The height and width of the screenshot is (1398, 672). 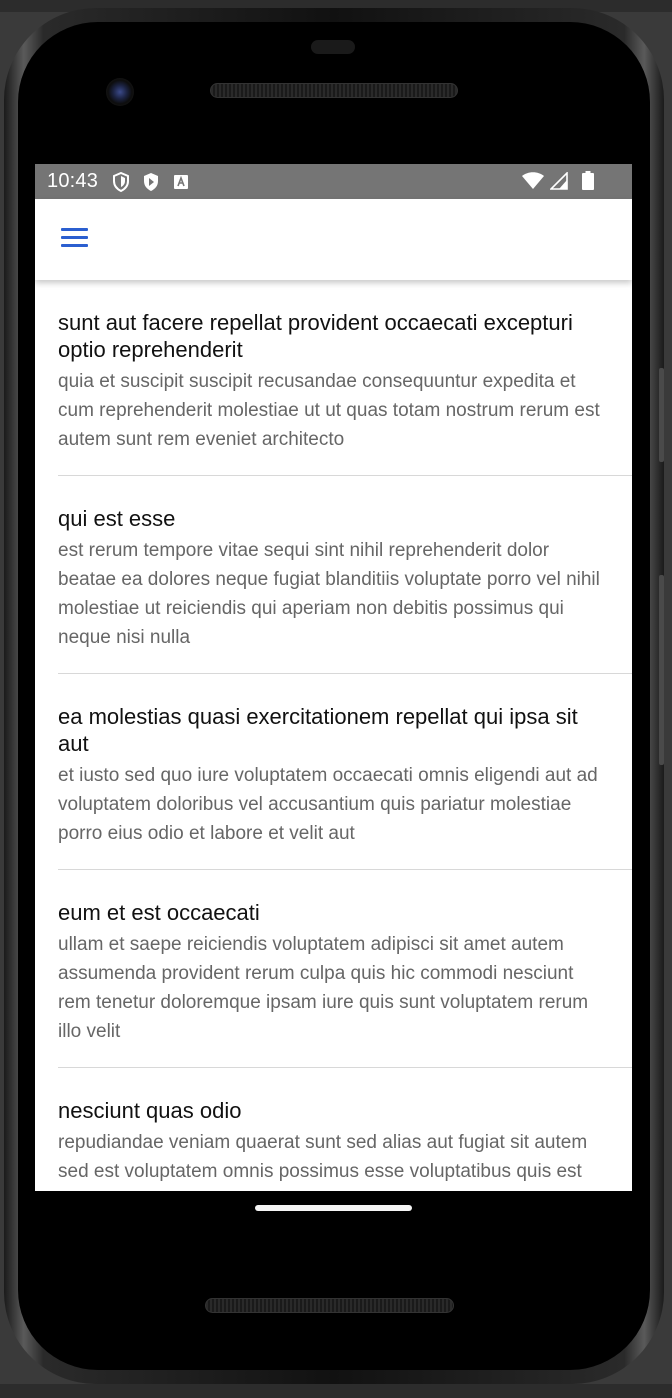 What do you see at coordinates (121, 181) in the screenshot?
I see `shield-icon` at bounding box center [121, 181].